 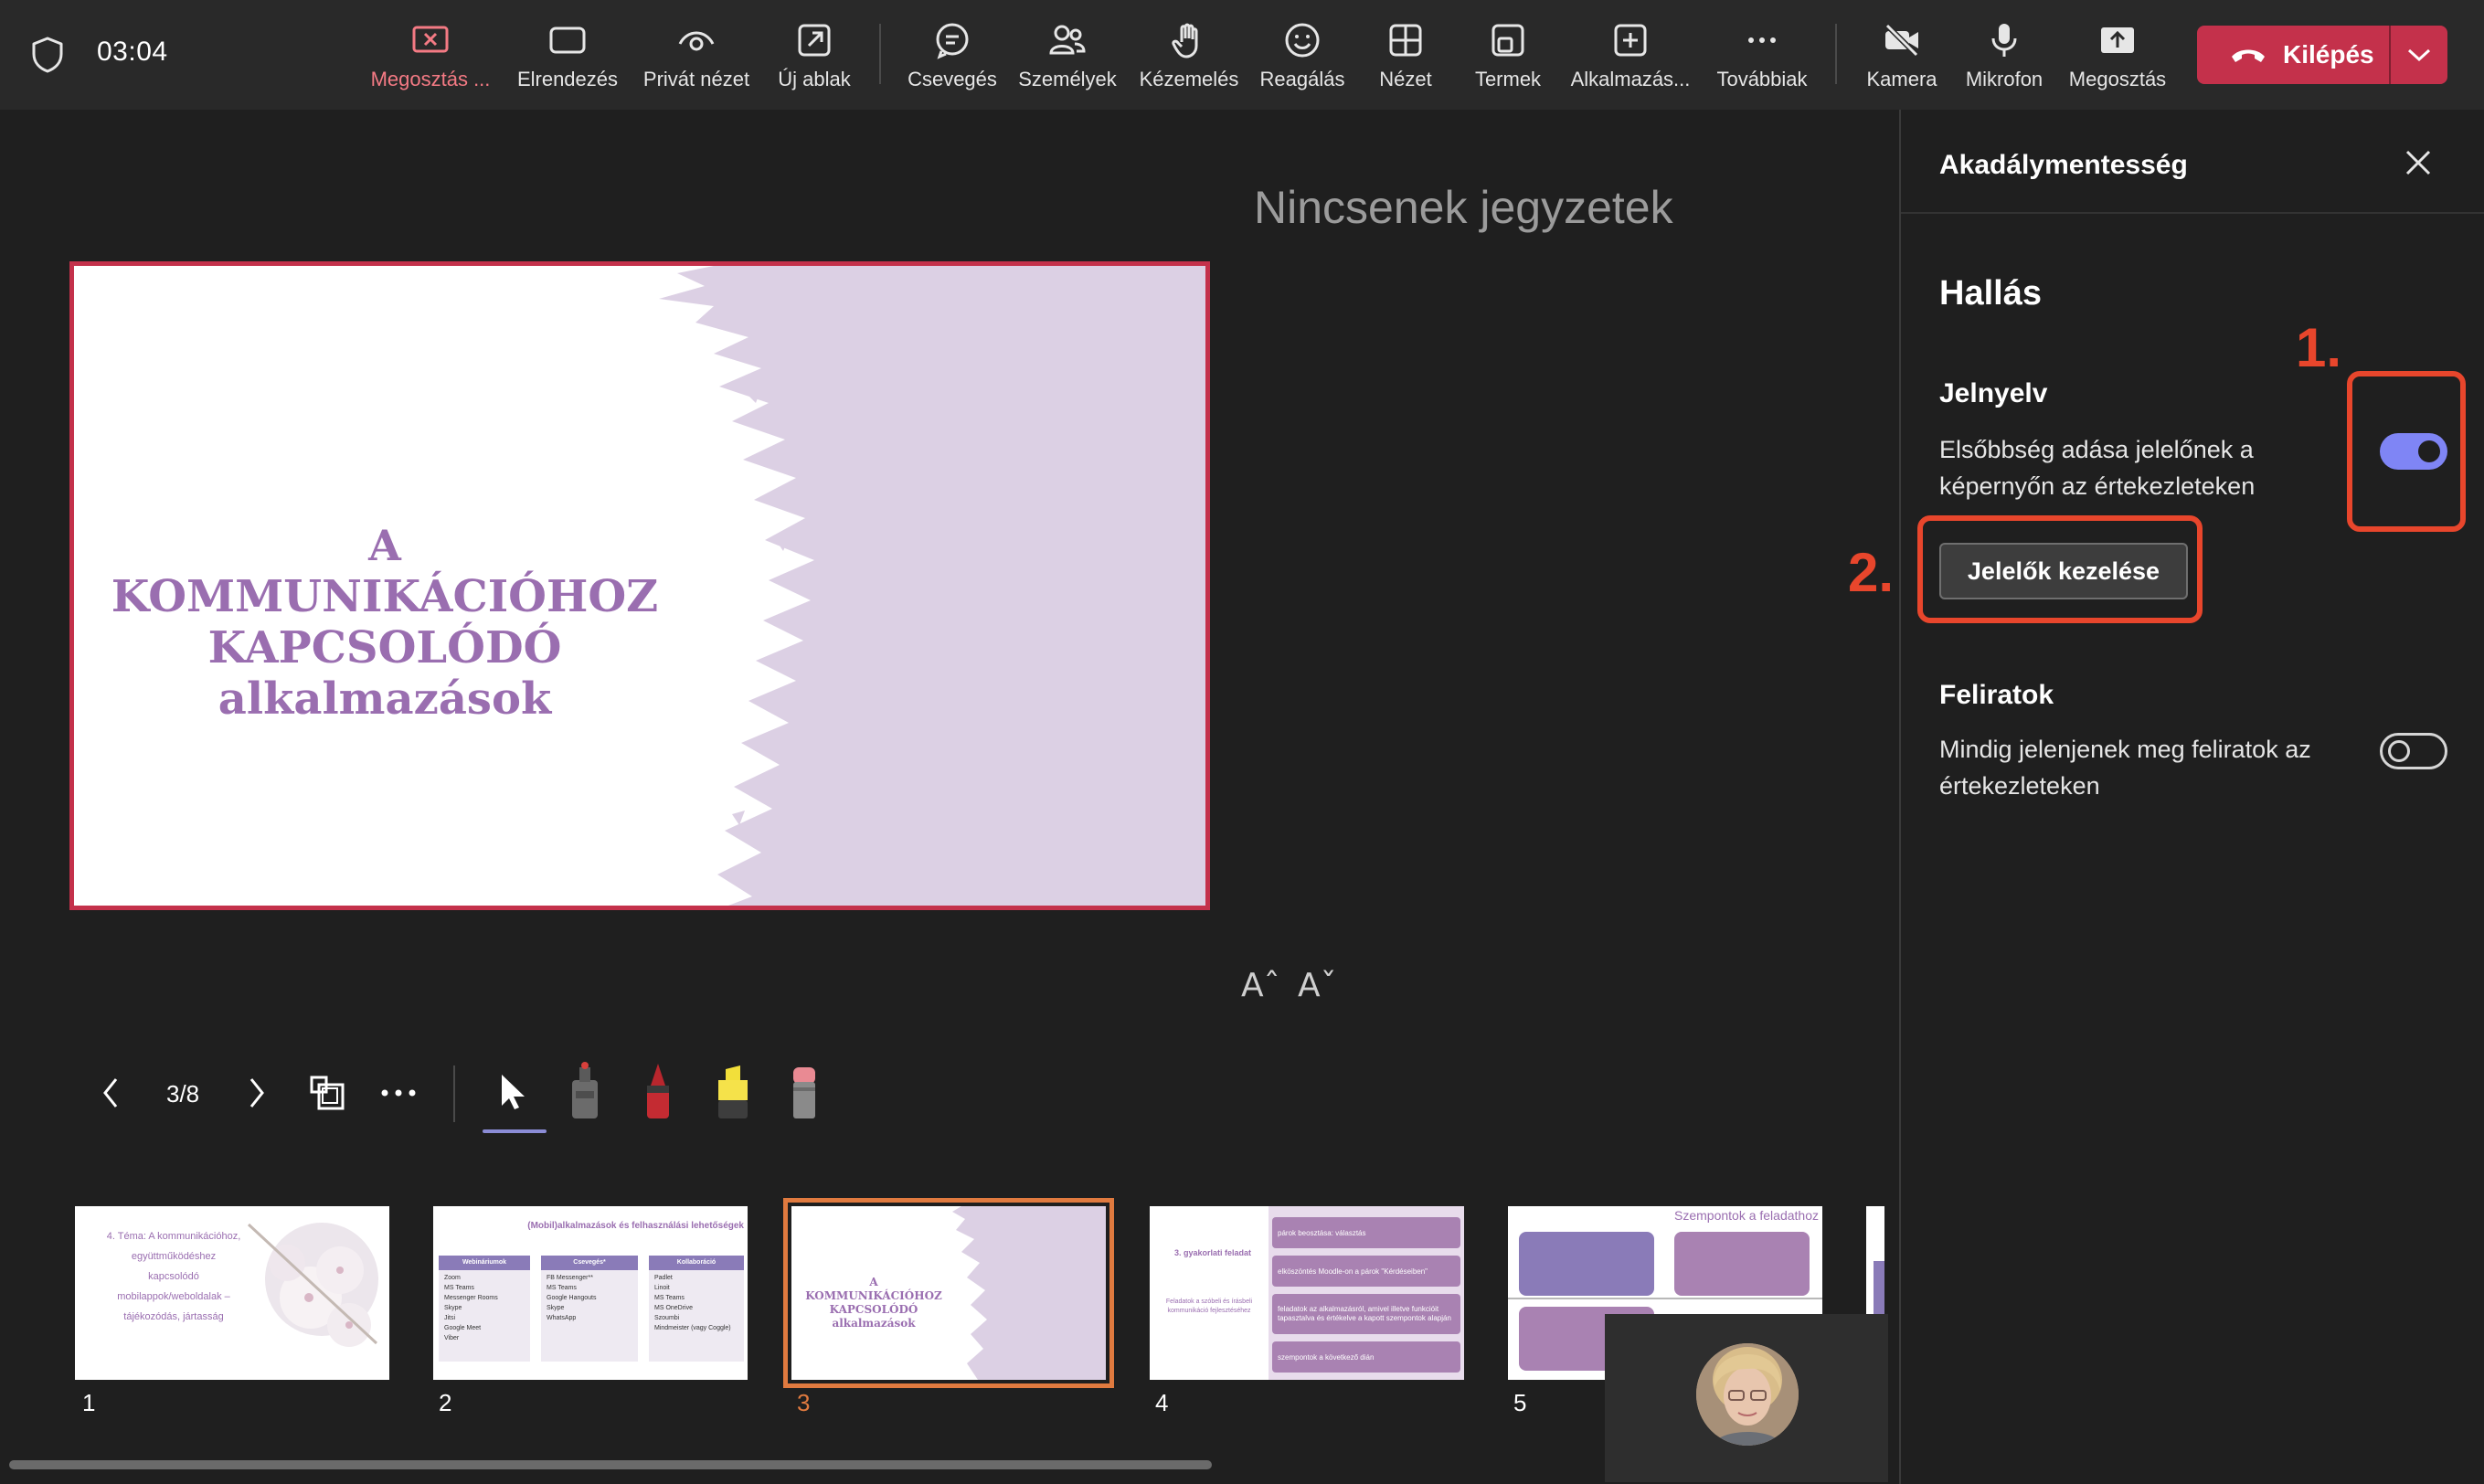 I want to click on active-tool-indicator, so click(x=515, y=1131).